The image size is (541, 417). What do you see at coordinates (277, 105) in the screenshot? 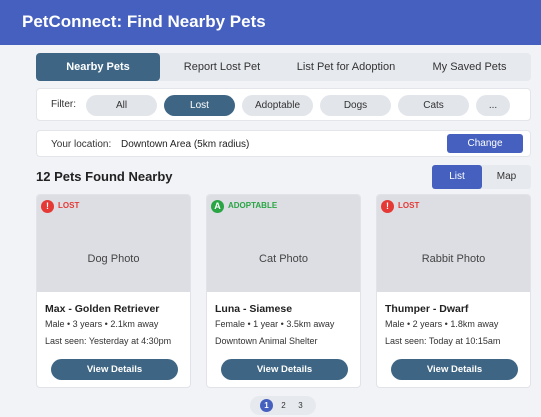
I see `filter-chip-adoptable: Adoptable` at bounding box center [277, 105].